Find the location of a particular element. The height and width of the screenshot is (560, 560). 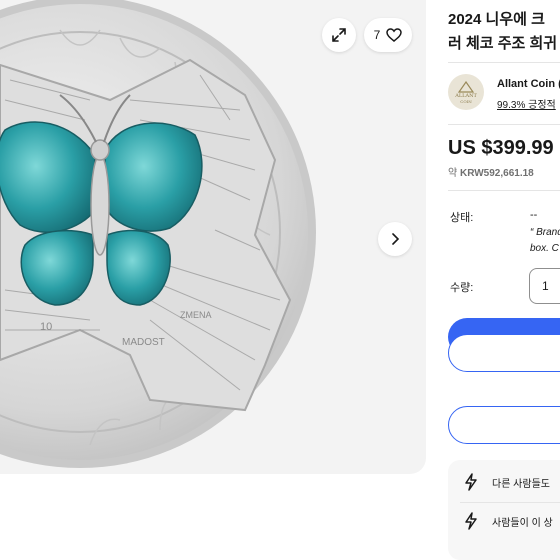

approx-price: 약 KRW592,661.18 is located at coordinates (491, 171).